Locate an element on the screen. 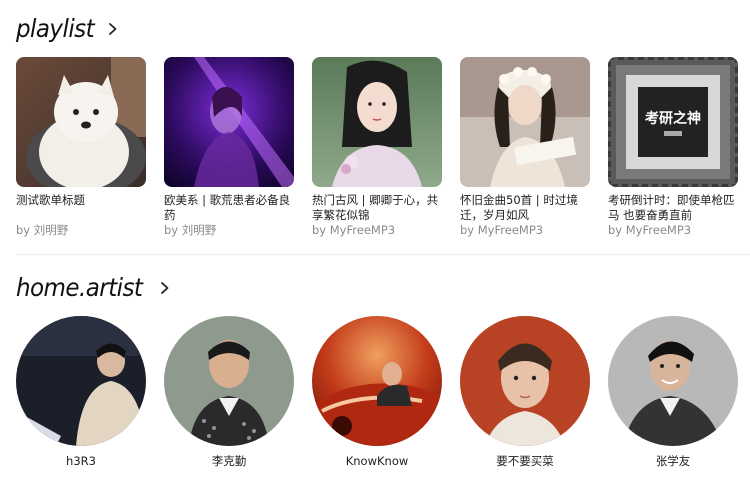 The width and height of the screenshot is (750, 485). playlist-name: 欧美系 | 歌荒患者必备良药 is located at coordinates (227, 207).